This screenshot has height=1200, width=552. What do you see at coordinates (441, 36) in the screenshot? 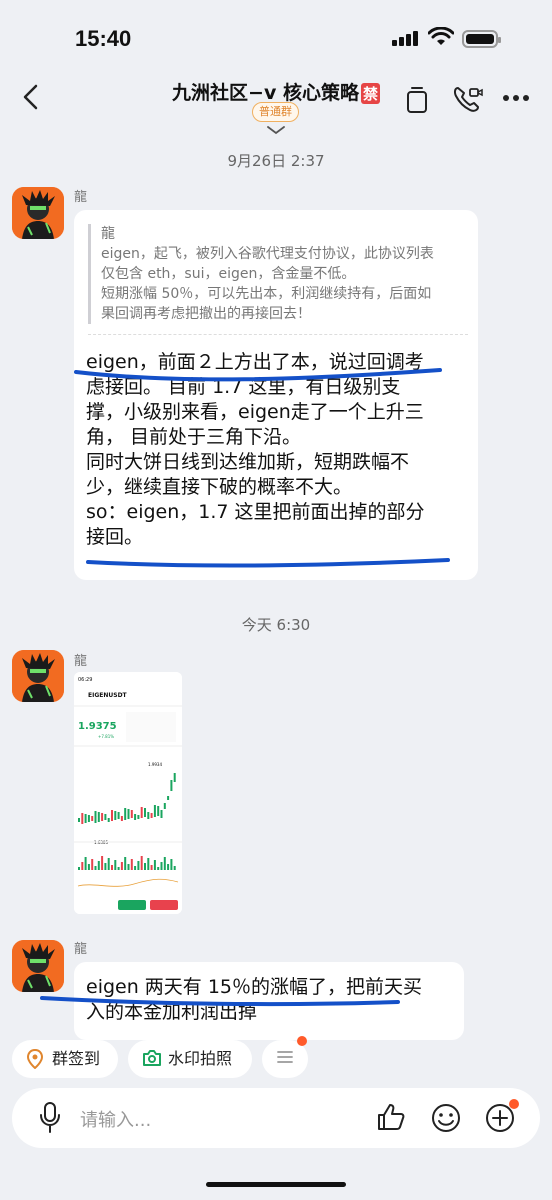
I see `wifi-icon` at bounding box center [441, 36].